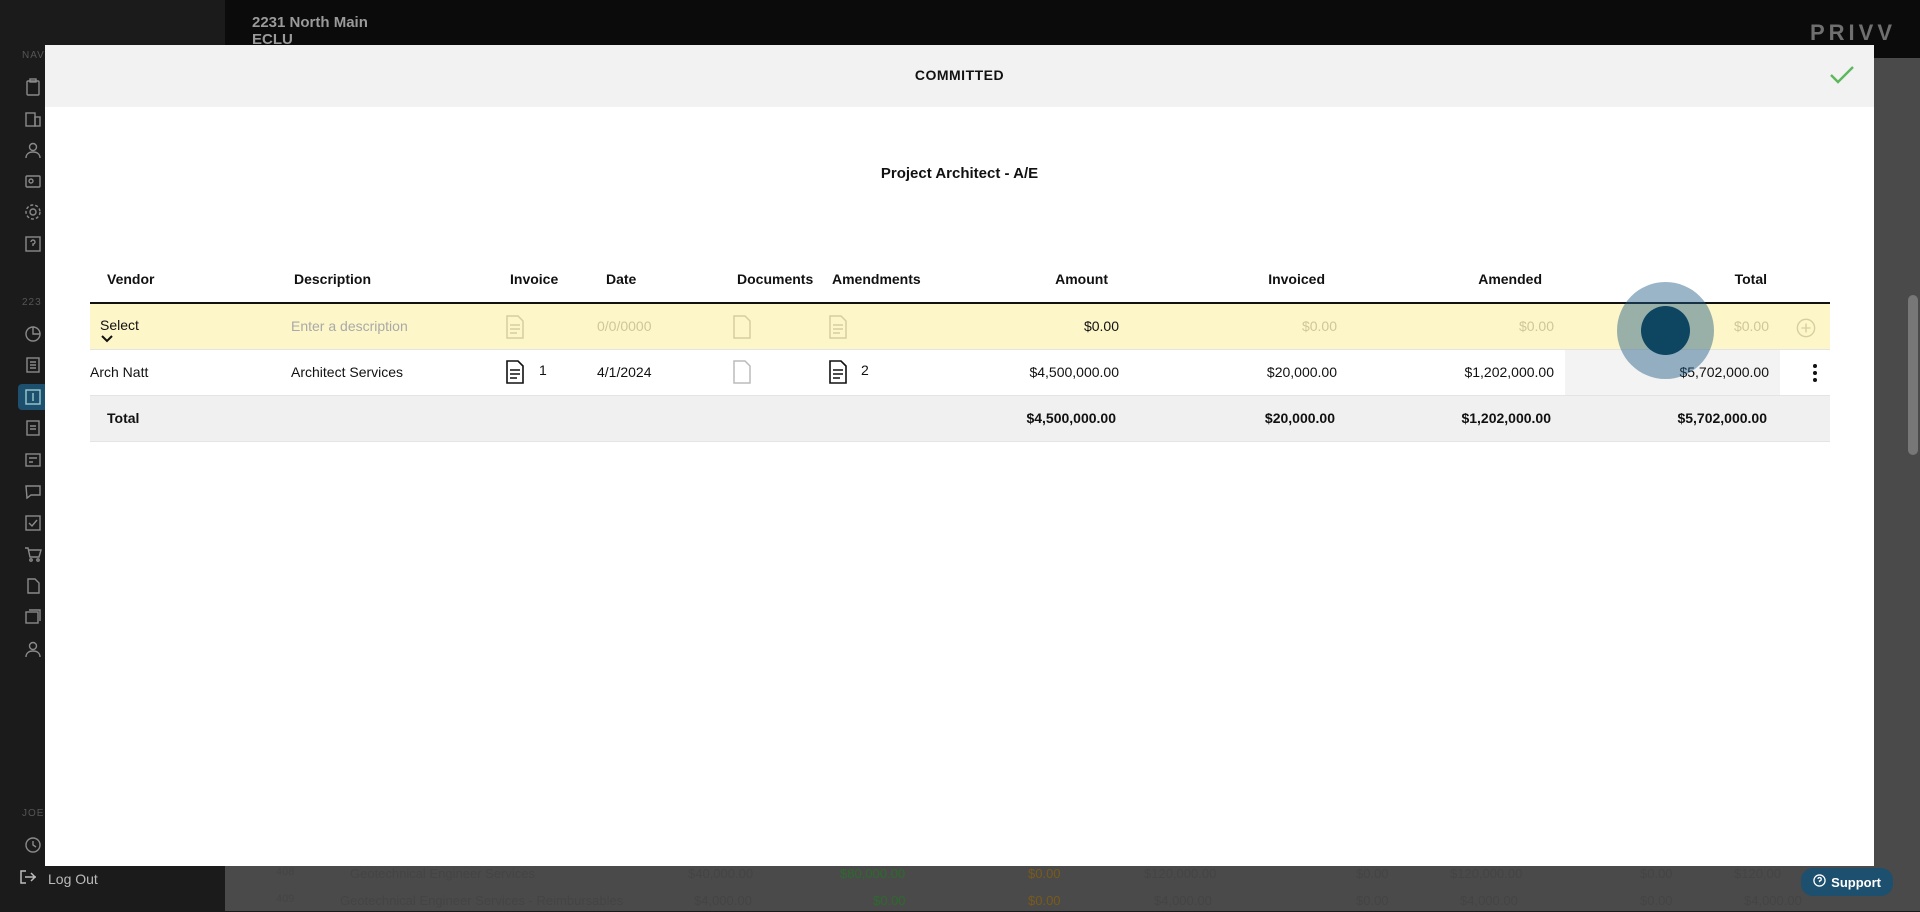 The width and height of the screenshot is (1920, 912). Describe the element at coordinates (721, 873) in the screenshot. I see `row-value: $40,000.00` at that location.